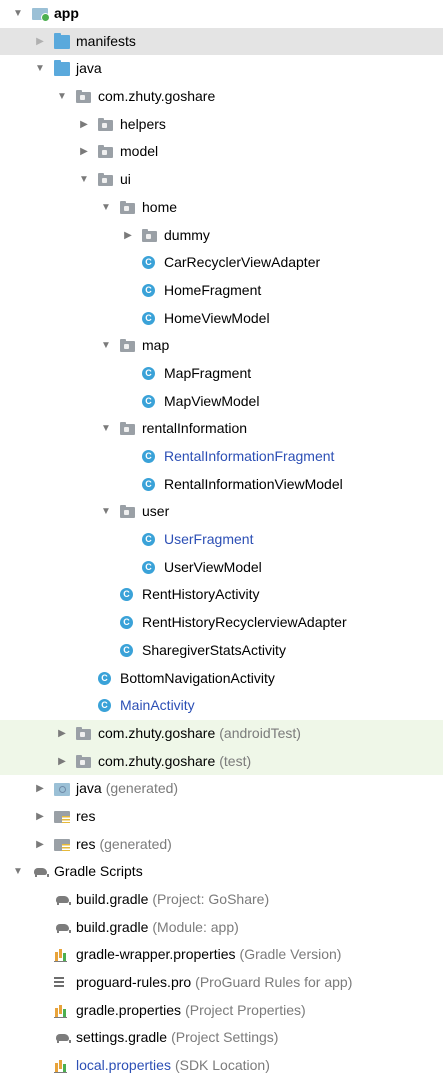 The width and height of the screenshot is (443, 1088). Describe the element at coordinates (221, 1038) in the screenshot. I see `tree-node-settings-gradle: settings.gradle (Project Settings)` at that location.